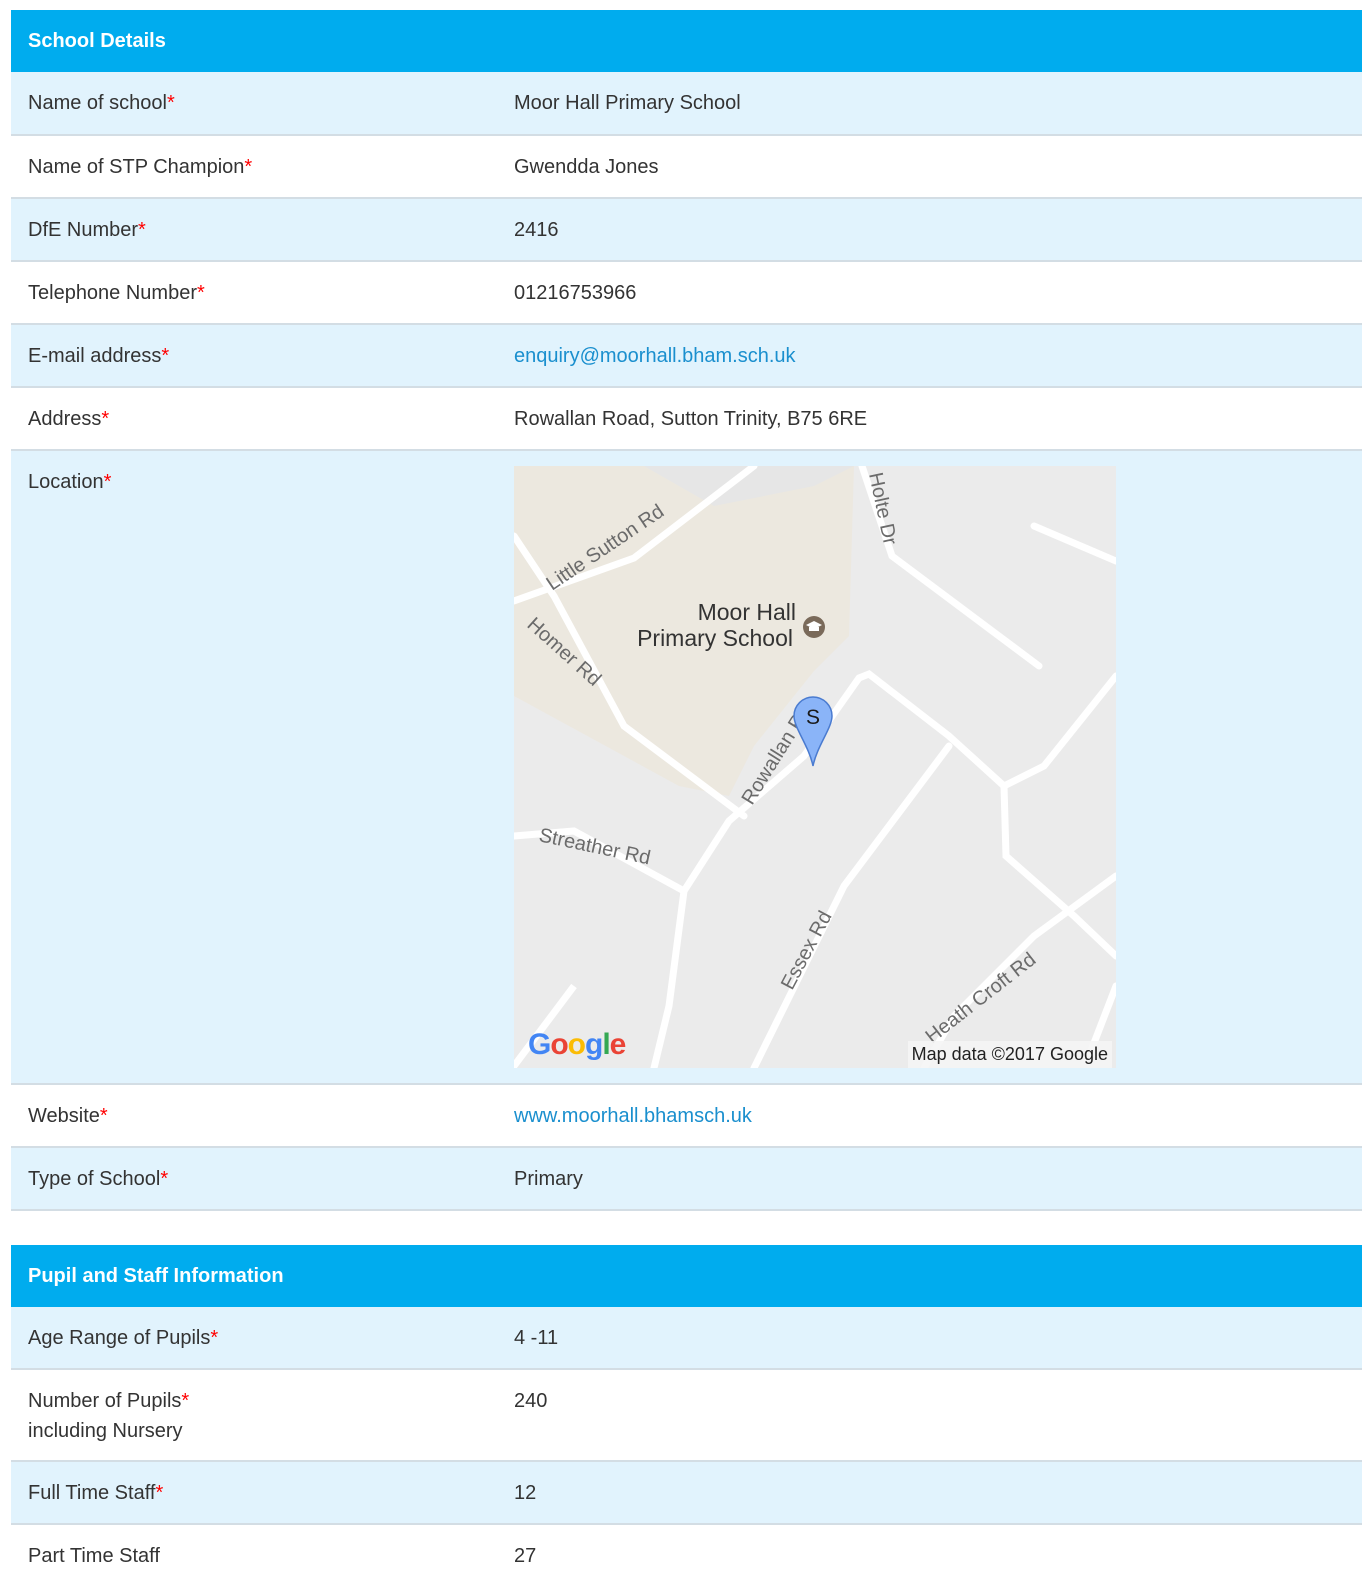  I want to click on email-link: enquiry@moorhall.bham.sch.uk, so click(655, 356).